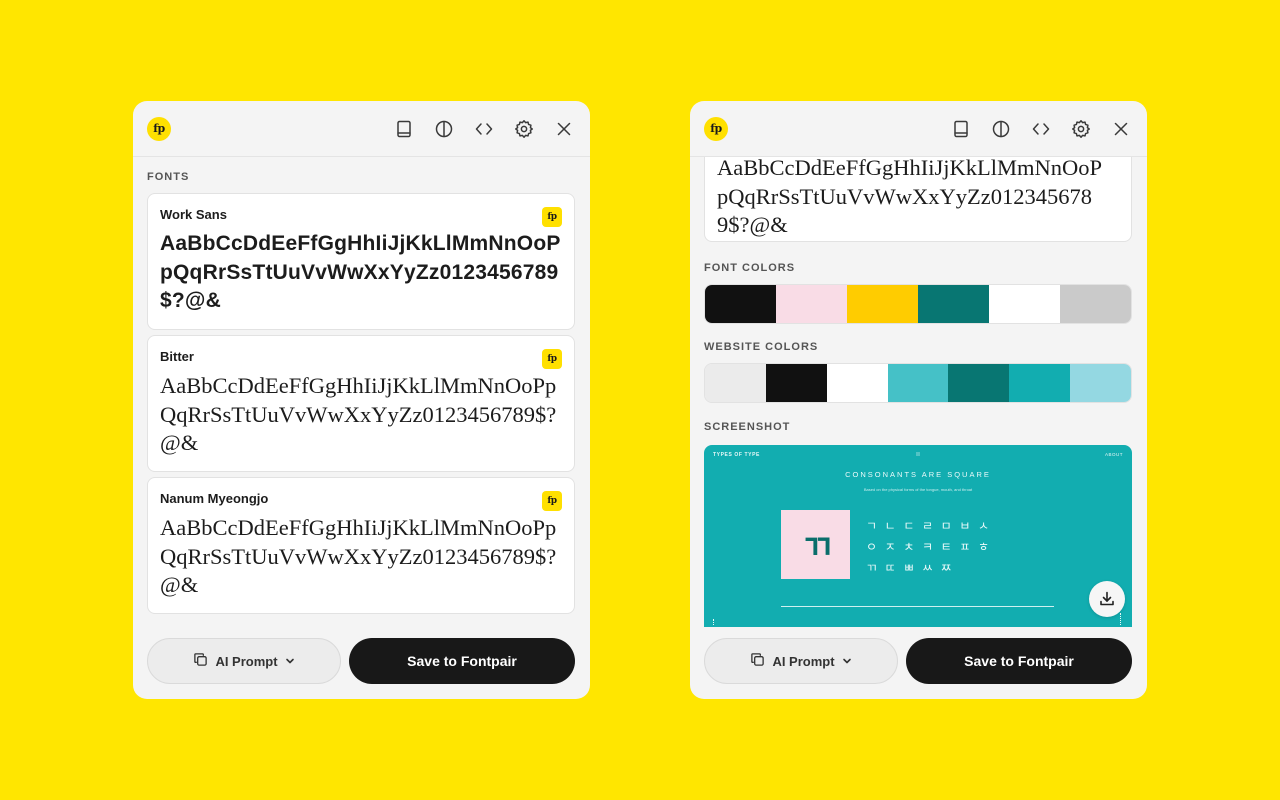 The height and width of the screenshot is (800, 1280). What do you see at coordinates (168, 177) in the screenshot?
I see `fonts-section-label: FONTS` at bounding box center [168, 177].